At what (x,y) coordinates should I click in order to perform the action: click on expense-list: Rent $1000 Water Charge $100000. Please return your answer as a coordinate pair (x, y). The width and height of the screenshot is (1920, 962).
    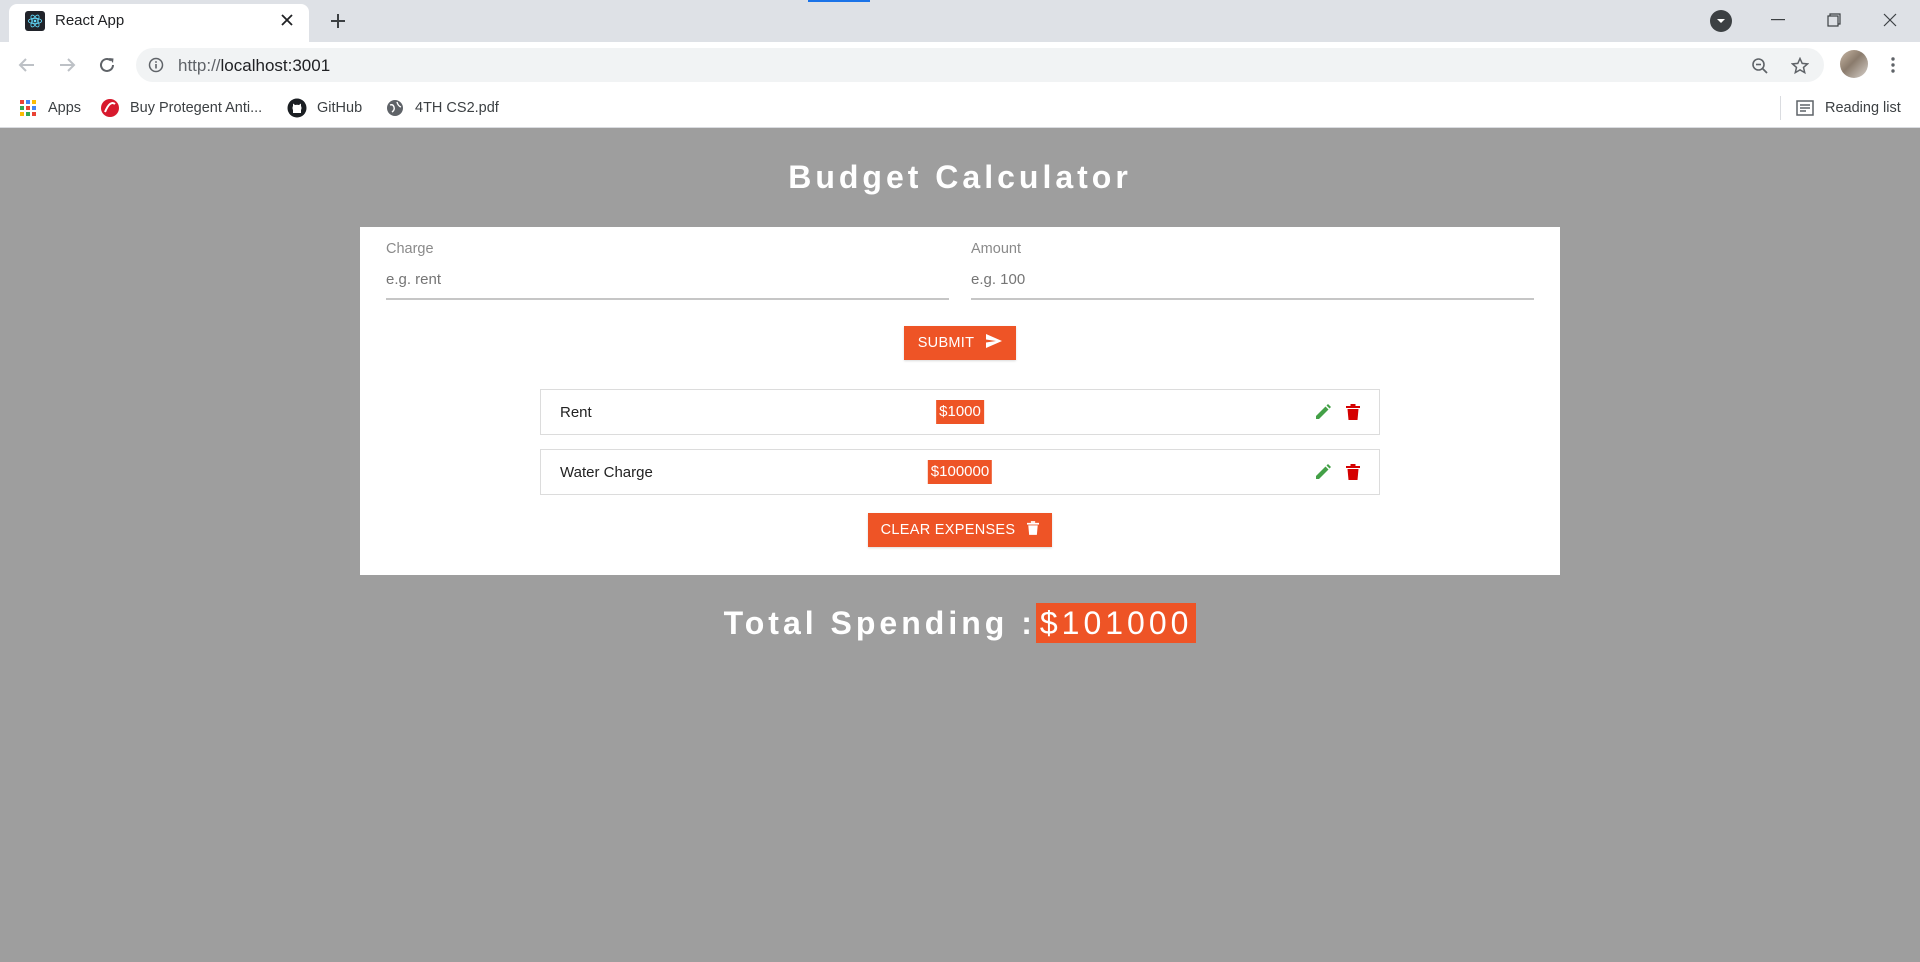
    Looking at the image, I should click on (960, 449).